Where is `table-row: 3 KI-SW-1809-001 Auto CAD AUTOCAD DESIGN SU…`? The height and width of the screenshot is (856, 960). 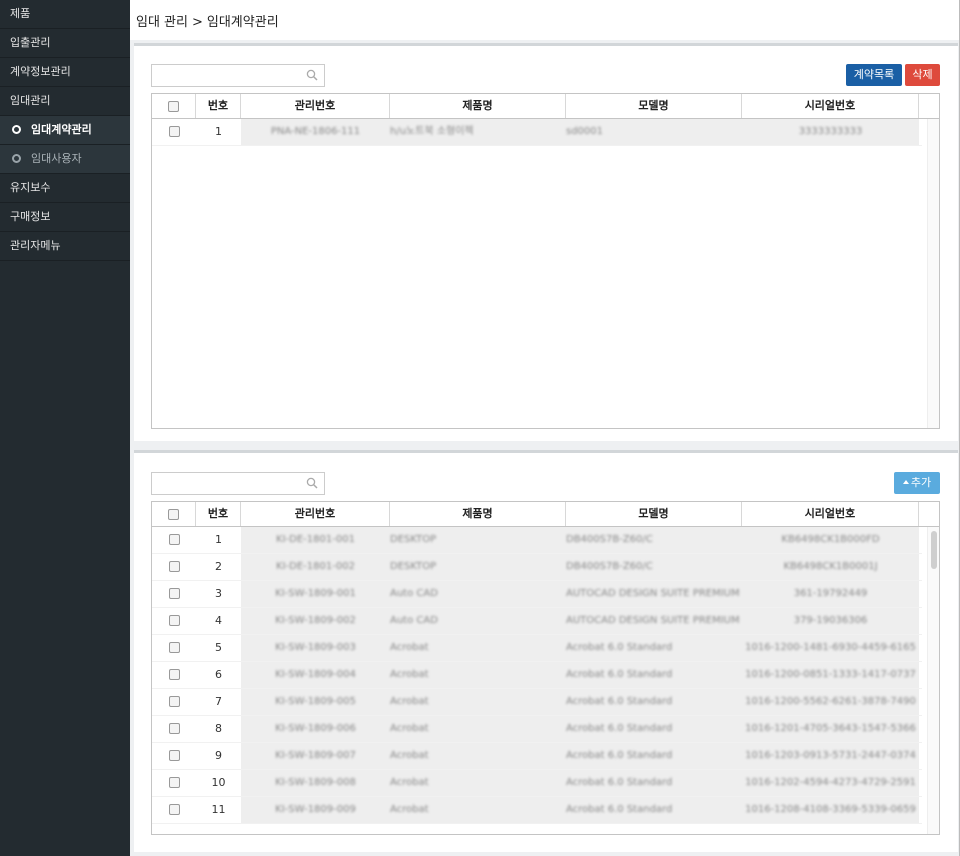 table-row: 3 KI-SW-1809-001 Auto CAD AUTOCAD DESIGN SU… is located at coordinates (537, 594).